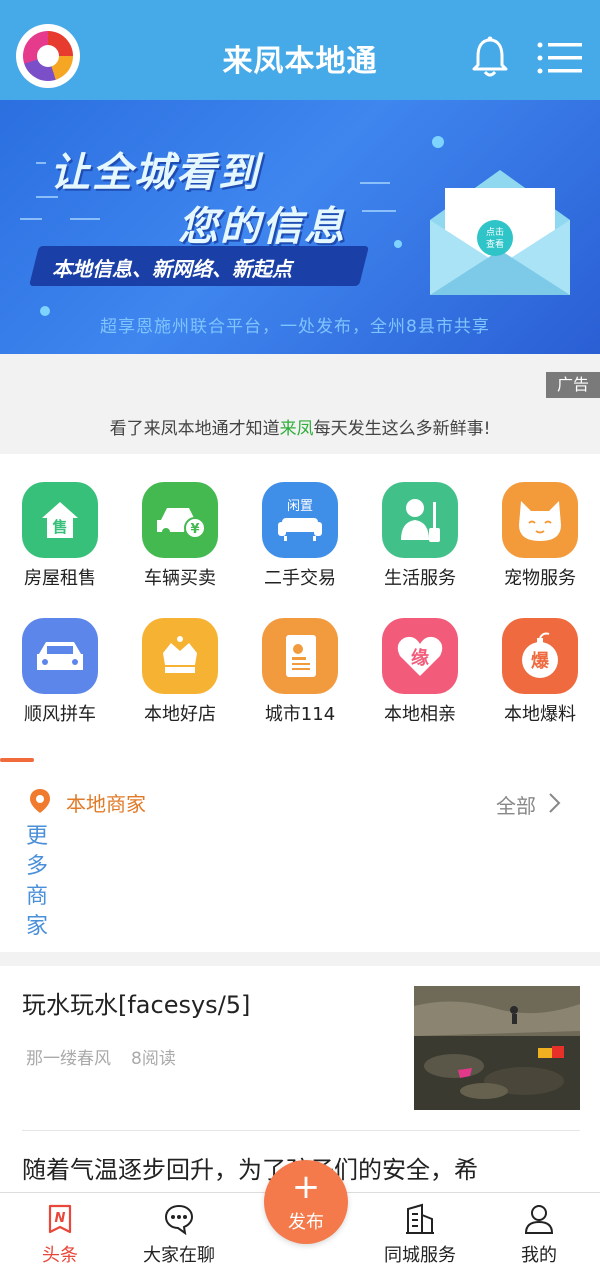 This screenshot has height=1270, width=600. I want to click on envelope-text-top: 点击, so click(495, 232).